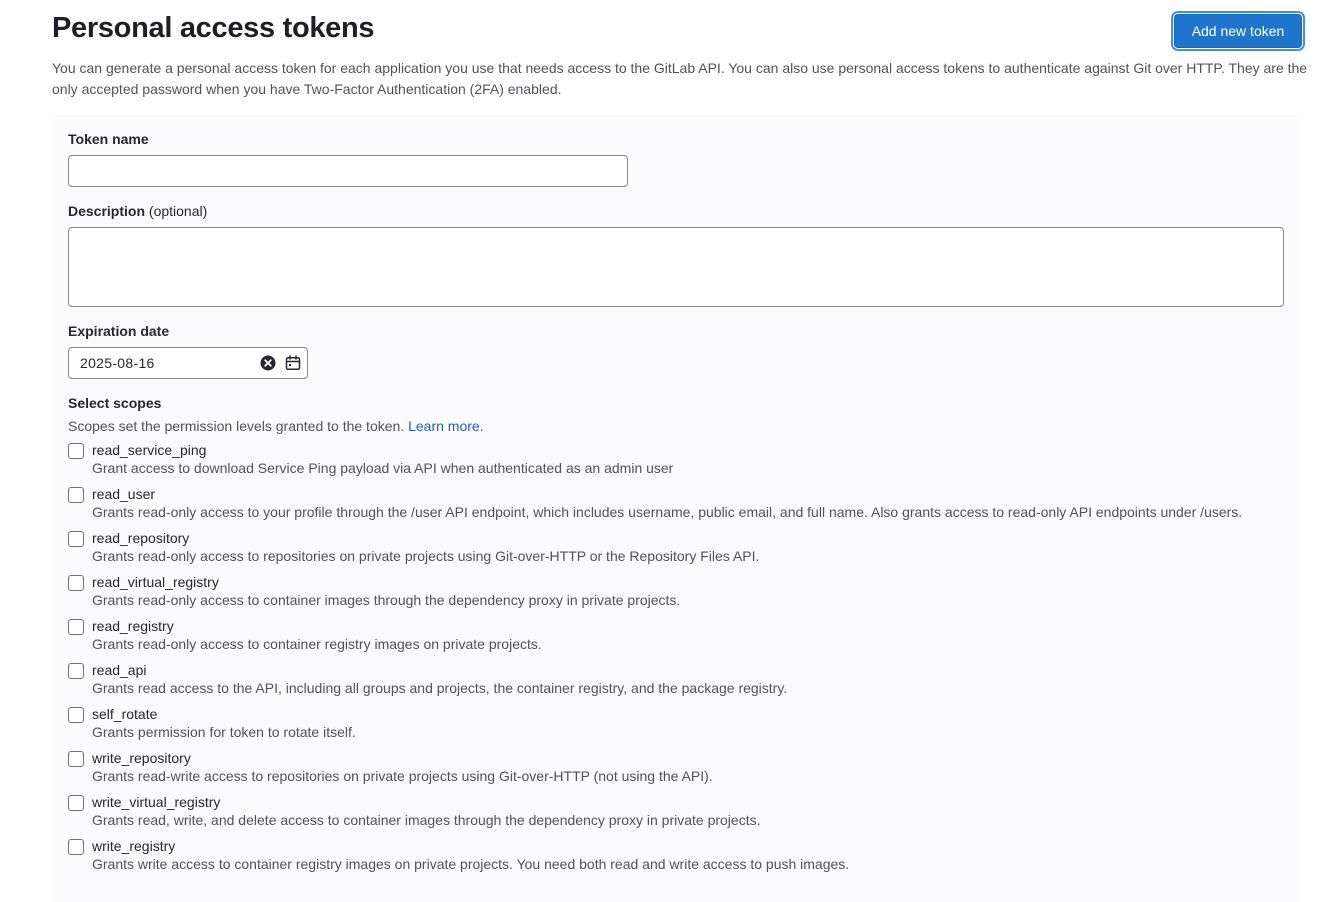  I want to click on optional-hint: (optional), so click(178, 211).